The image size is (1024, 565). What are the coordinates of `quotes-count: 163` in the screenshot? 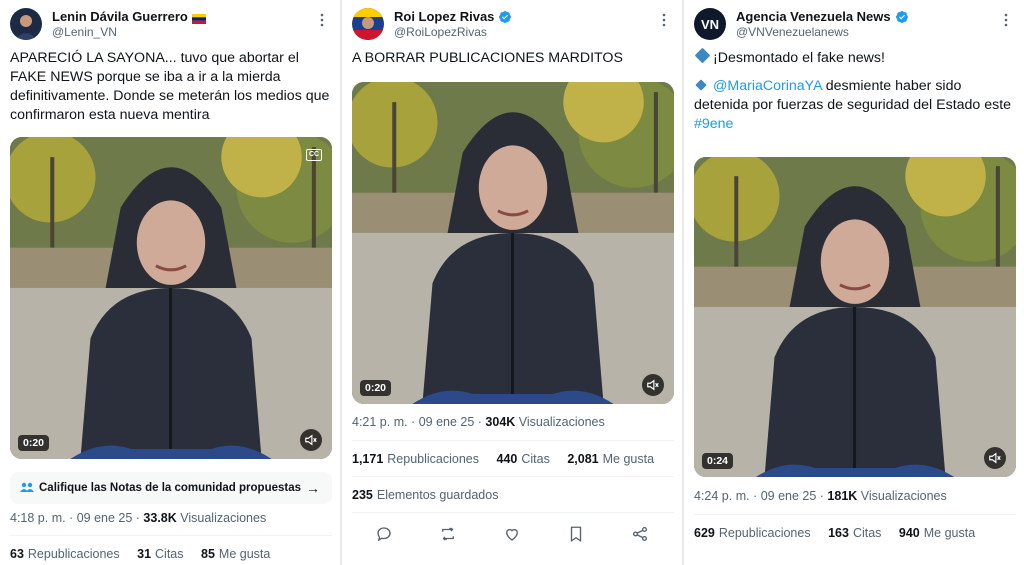 It's located at (838, 533).